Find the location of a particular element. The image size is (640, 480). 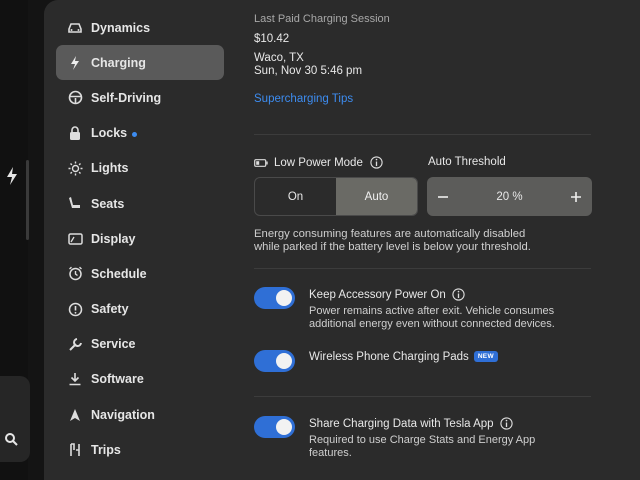

sidebar-item-display: Display is located at coordinates (140, 238).